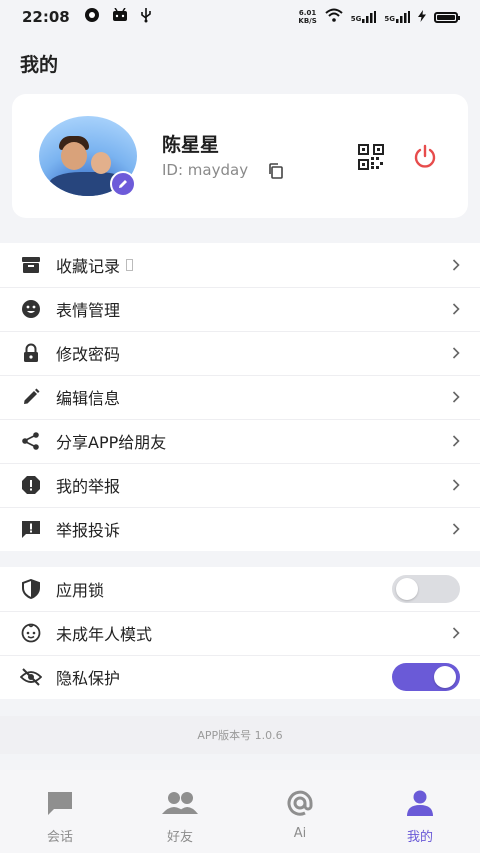 This screenshot has width=480, height=853. I want to click on menu-item-privacy: 隐私保护, so click(240, 677).